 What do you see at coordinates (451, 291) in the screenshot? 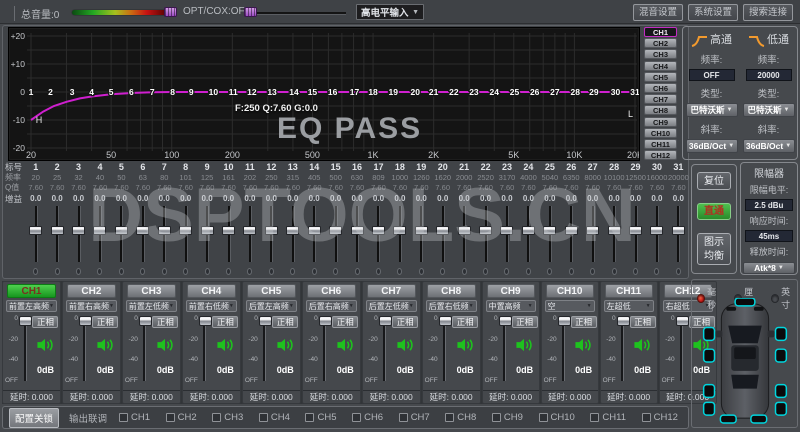
I see `channel-select-button: CH8` at bounding box center [451, 291].